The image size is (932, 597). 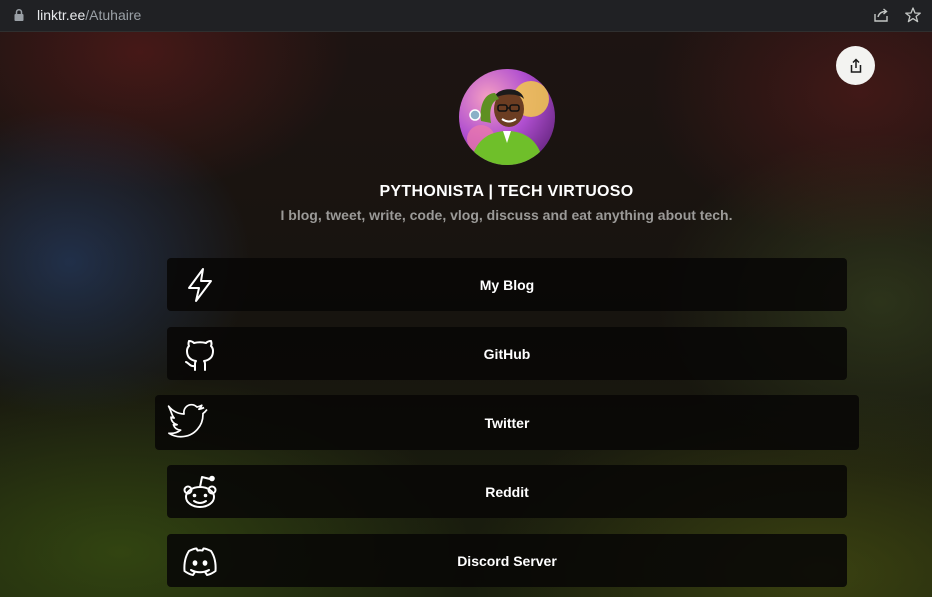 What do you see at coordinates (200, 561) in the screenshot?
I see `discord-icon` at bounding box center [200, 561].